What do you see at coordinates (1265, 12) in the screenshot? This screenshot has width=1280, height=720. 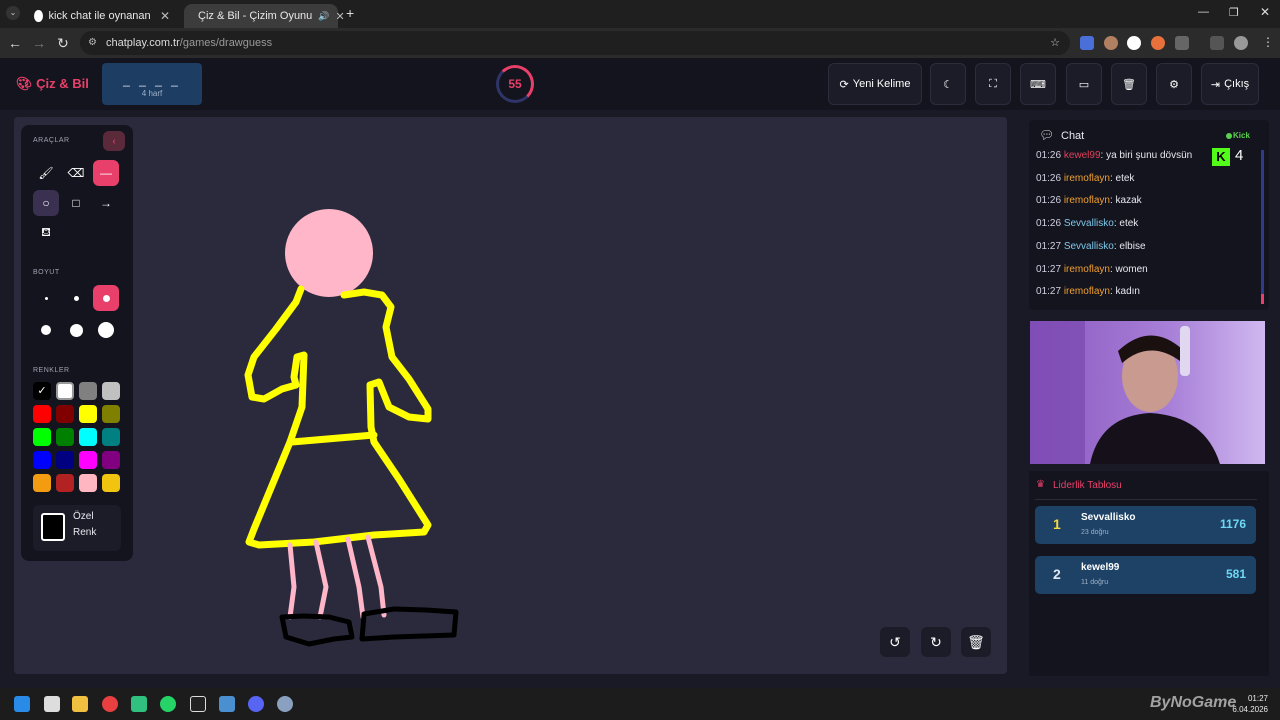 I see `close-window-button: ✕` at bounding box center [1265, 12].